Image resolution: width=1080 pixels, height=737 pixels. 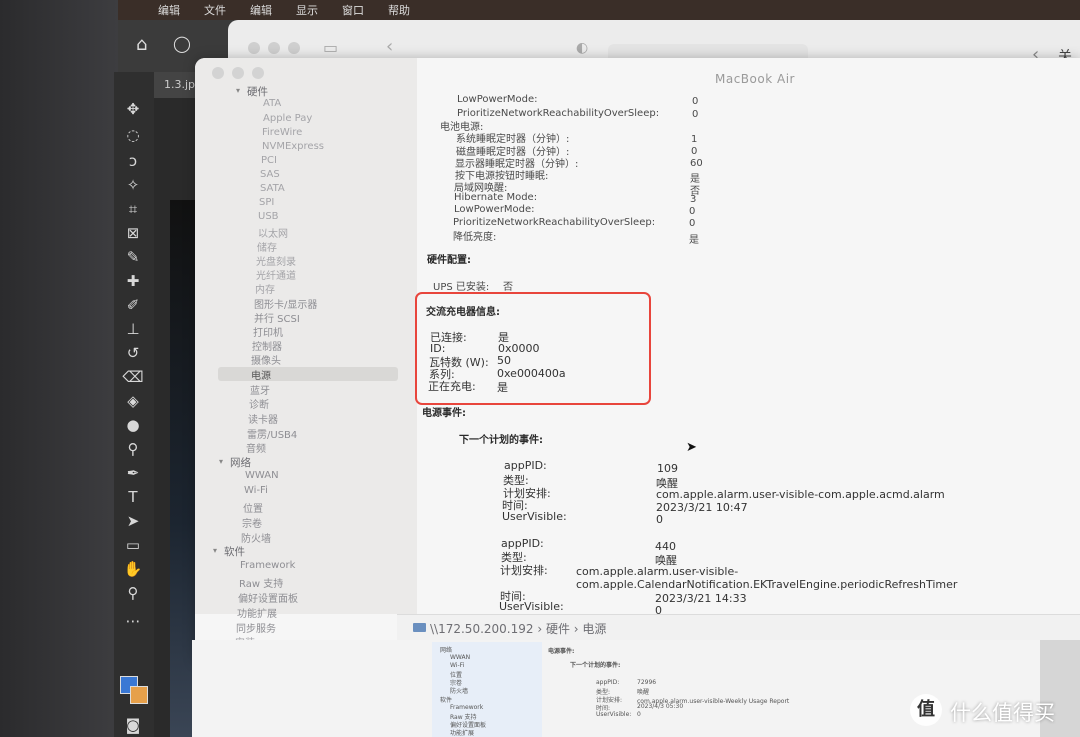 I want to click on minimize-button, so click(x=238, y=73).